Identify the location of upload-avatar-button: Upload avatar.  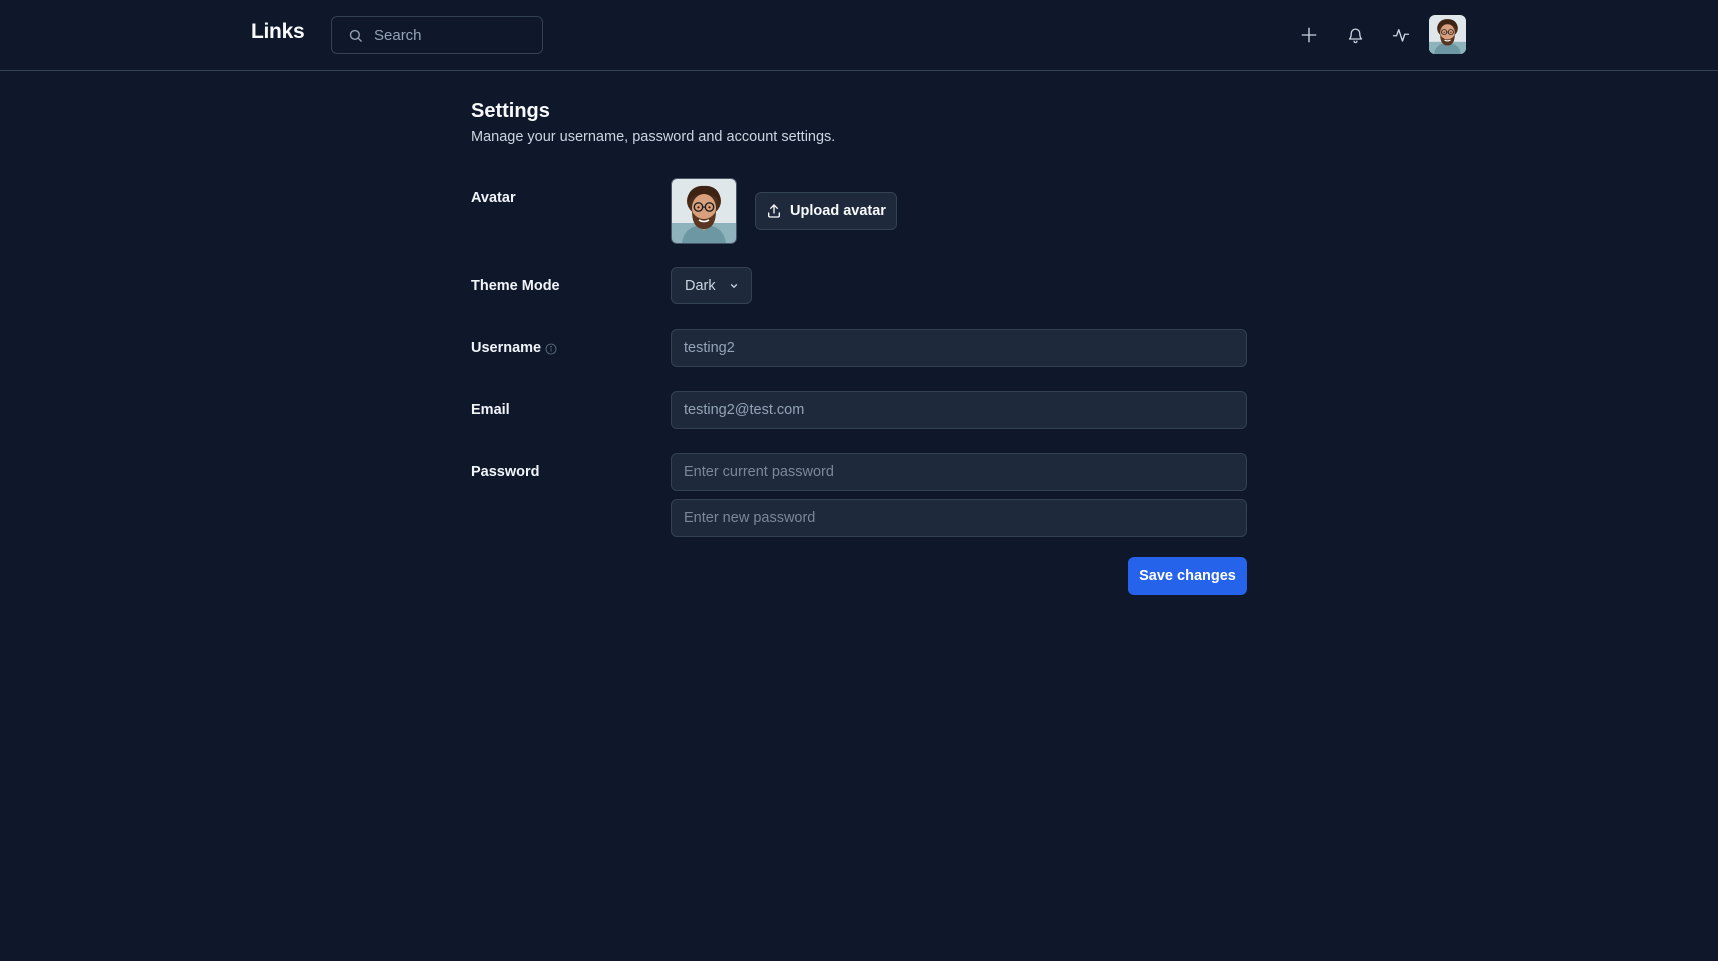
(826, 211).